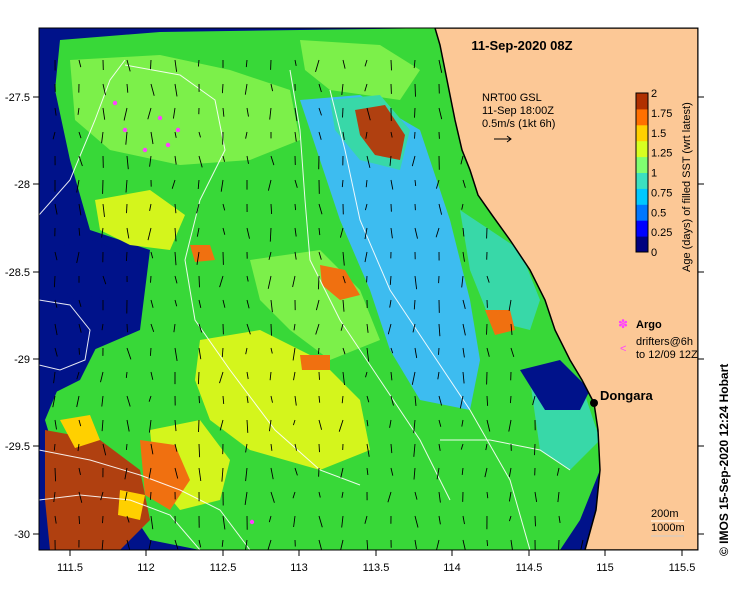 Image resolution: width=739 pixels, height=592 pixels. I want to click on y-tick-label: -28.5, so click(17, 273).